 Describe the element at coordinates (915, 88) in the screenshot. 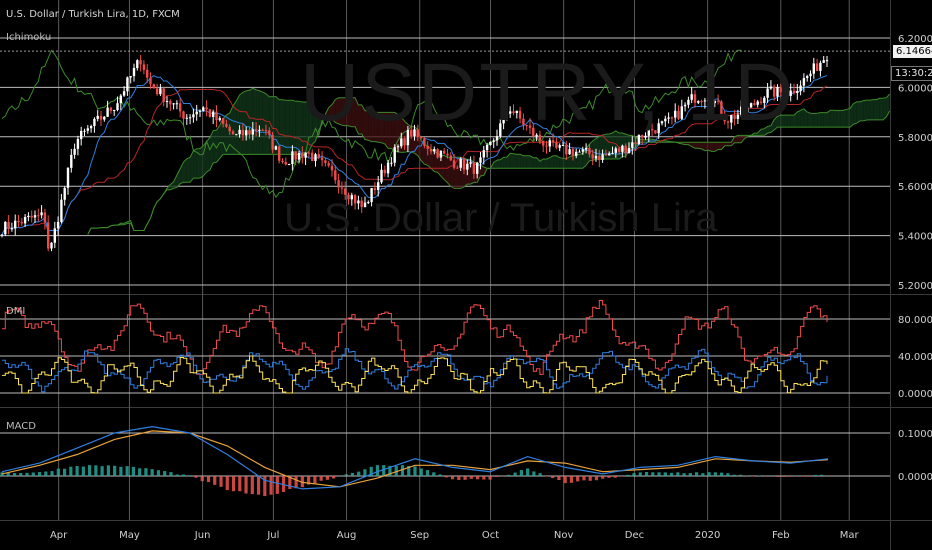

I see `y-tick-price-1: 6.00000` at that location.